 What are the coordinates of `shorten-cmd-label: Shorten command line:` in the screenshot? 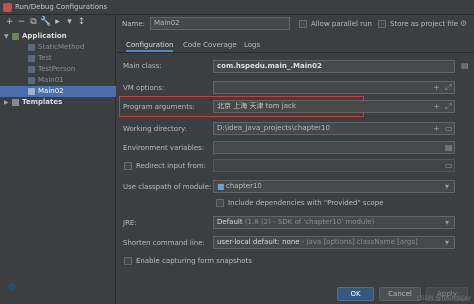 It's located at (164, 243).